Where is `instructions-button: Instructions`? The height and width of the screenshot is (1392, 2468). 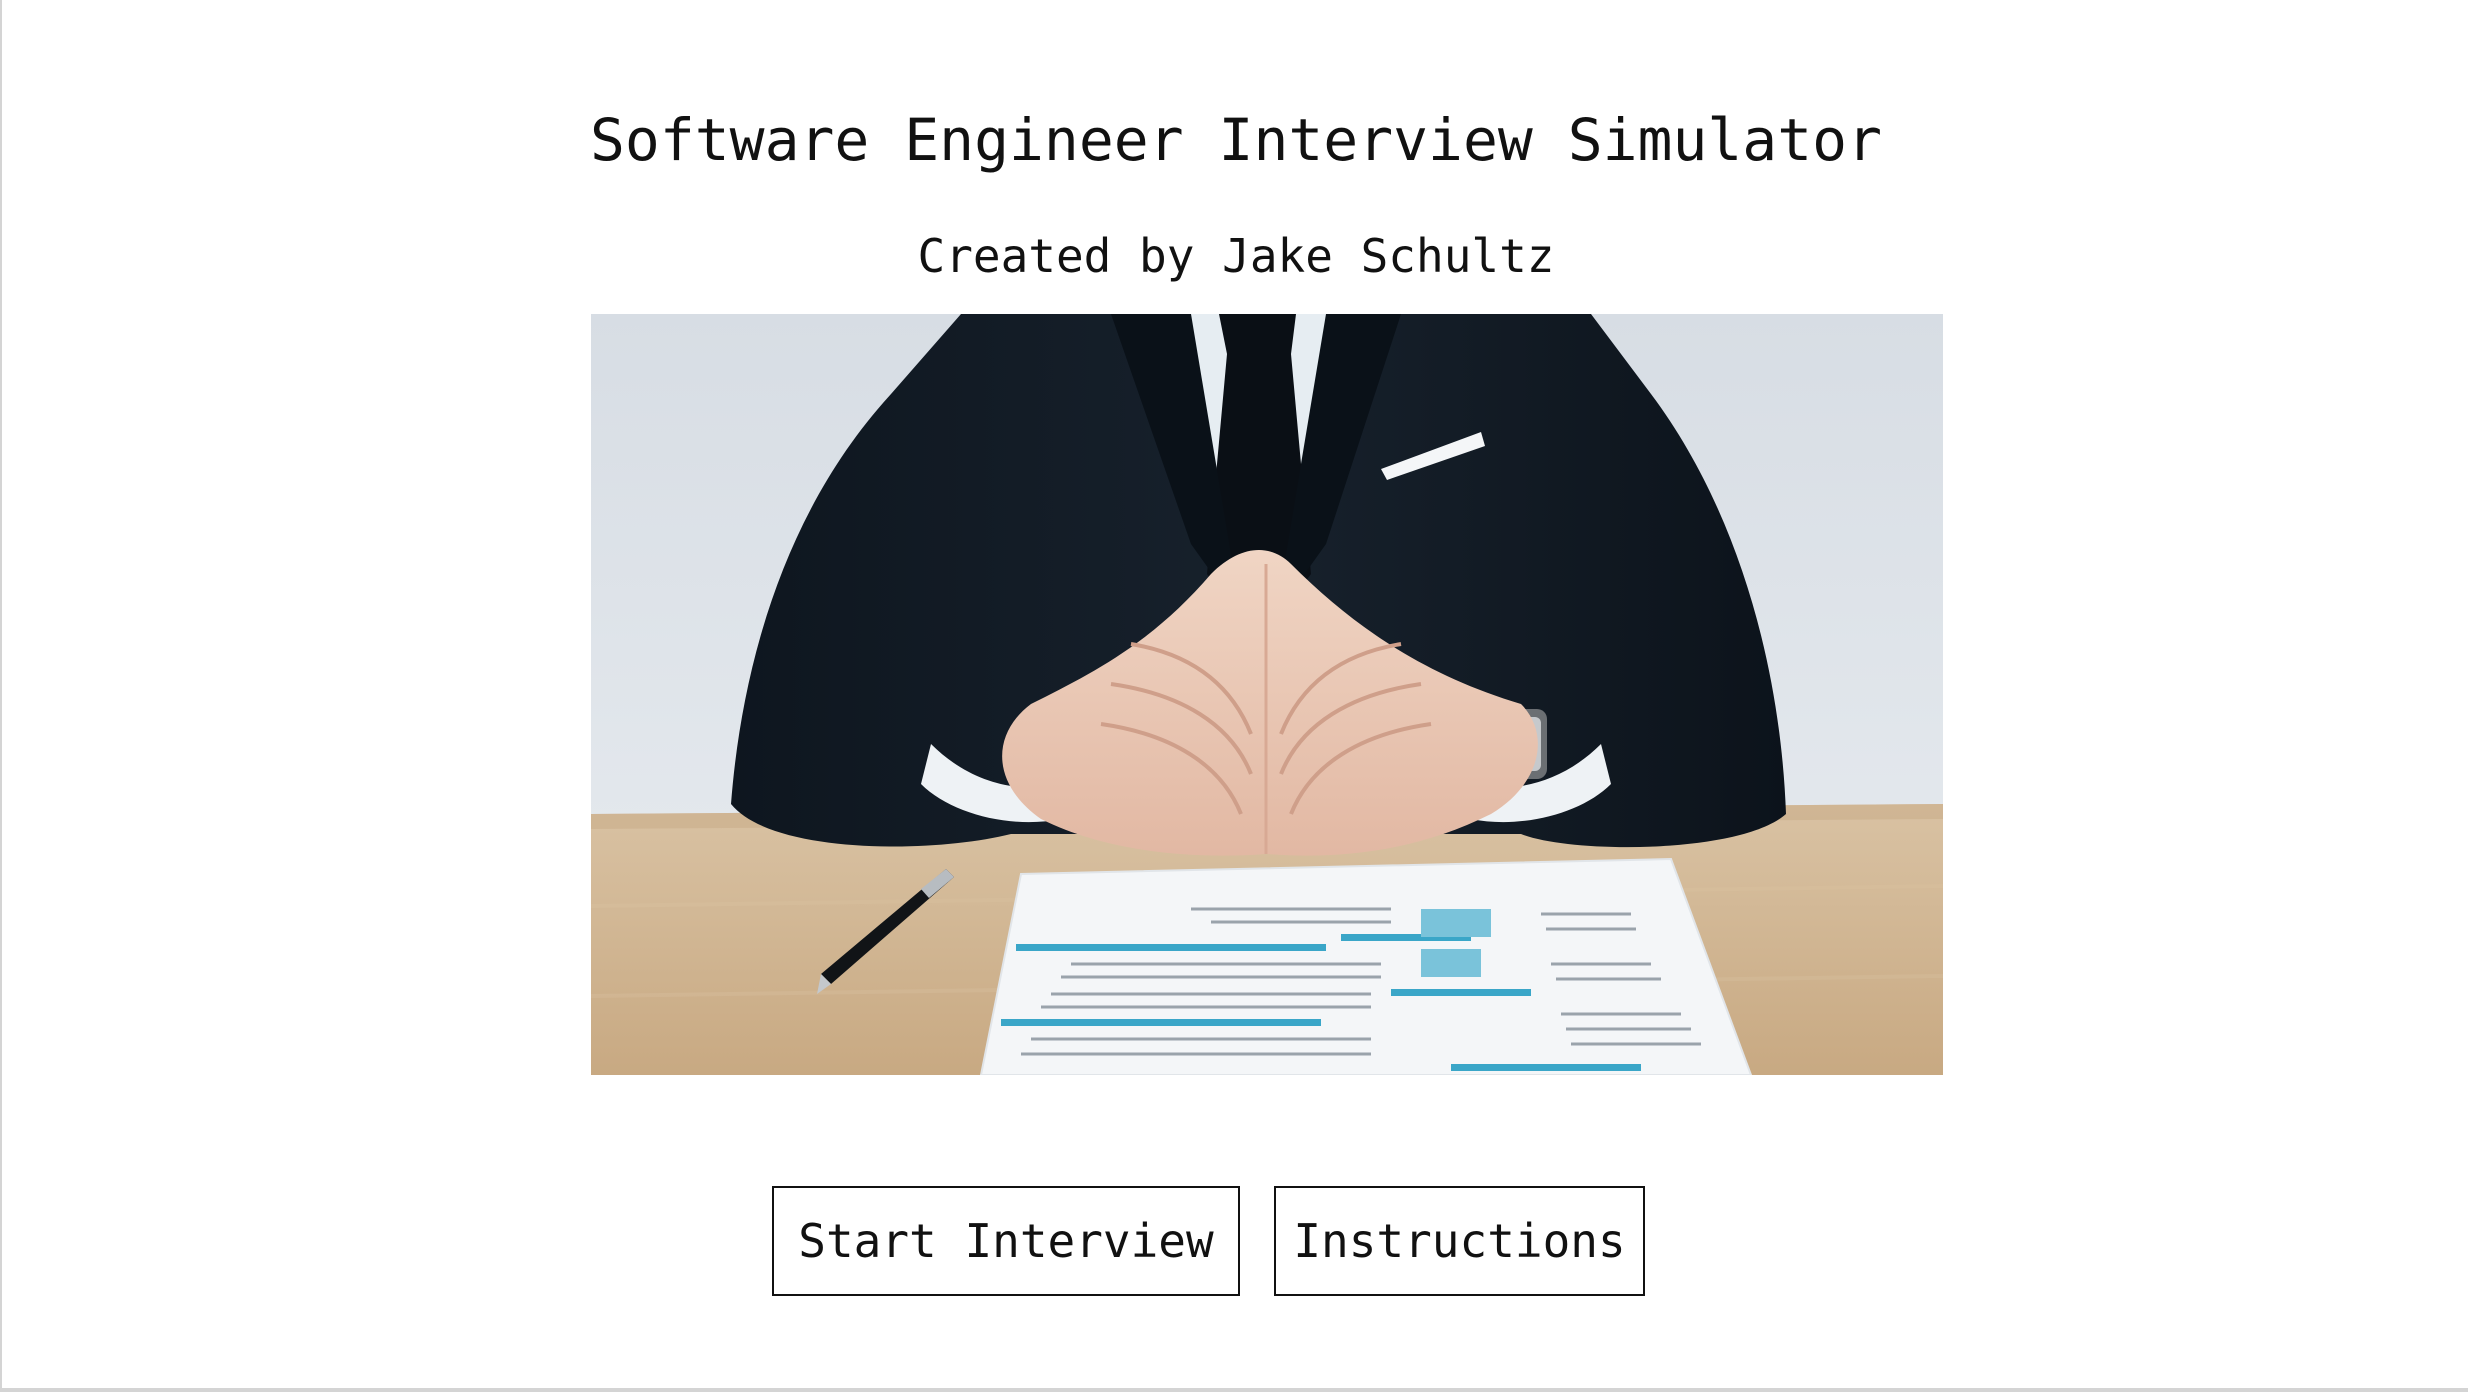 instructions-button: Instructions is located at coordinates (1459, 1241).